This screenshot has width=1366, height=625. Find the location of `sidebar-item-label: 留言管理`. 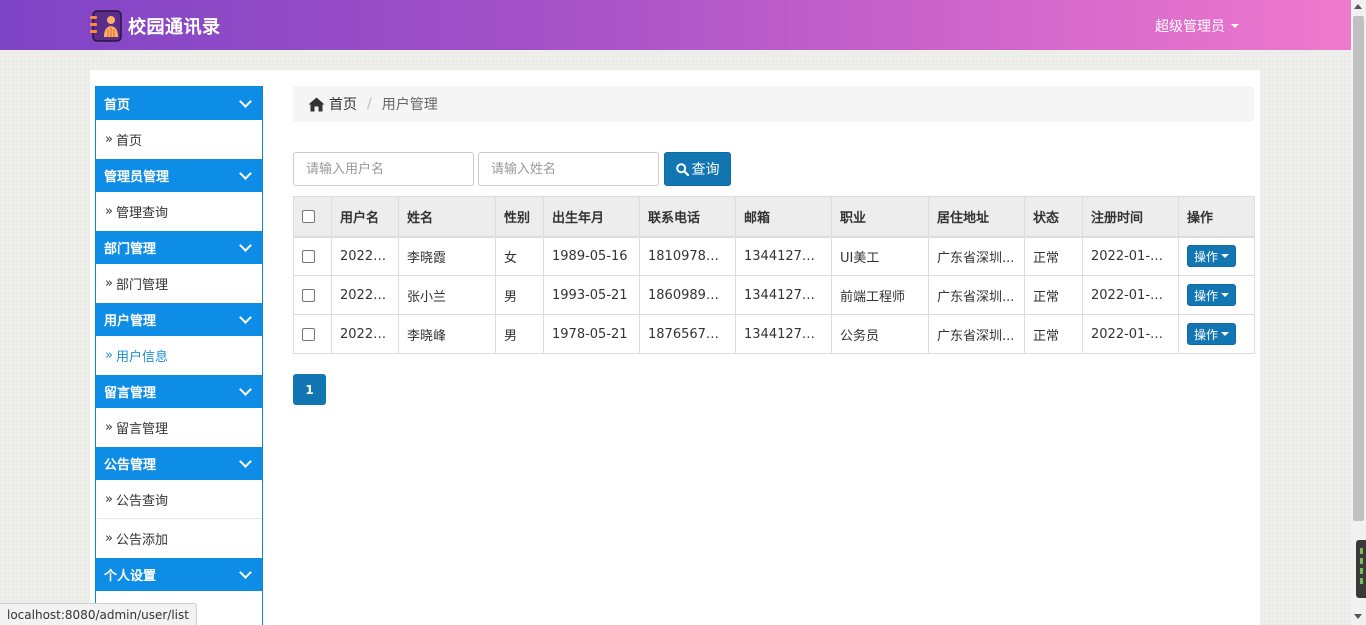

sidebar-item-label: 留言管理 is located at coordinates (141, 429).